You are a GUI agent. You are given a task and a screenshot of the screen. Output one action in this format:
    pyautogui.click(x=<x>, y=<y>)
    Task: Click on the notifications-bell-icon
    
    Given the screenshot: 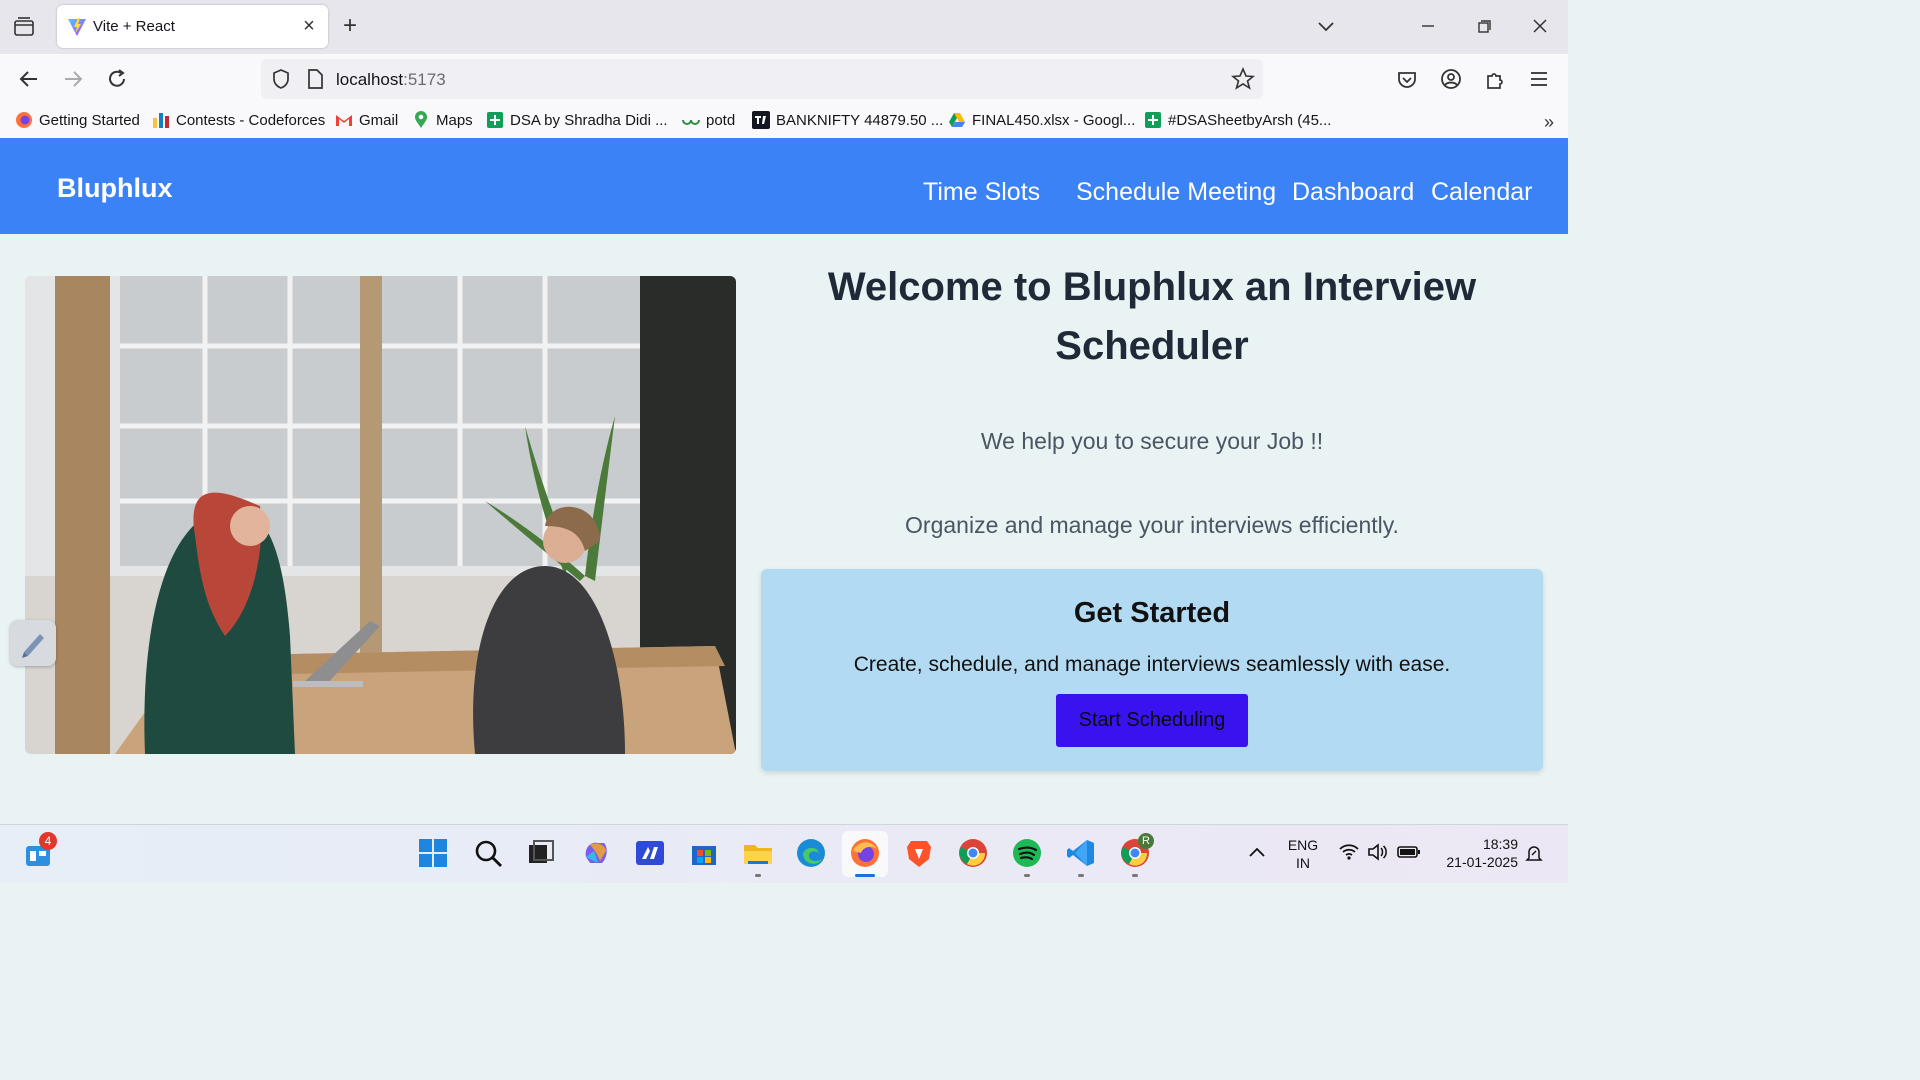 What is the action you would take?
    pyautogui.click(x=1534, y=853)
    